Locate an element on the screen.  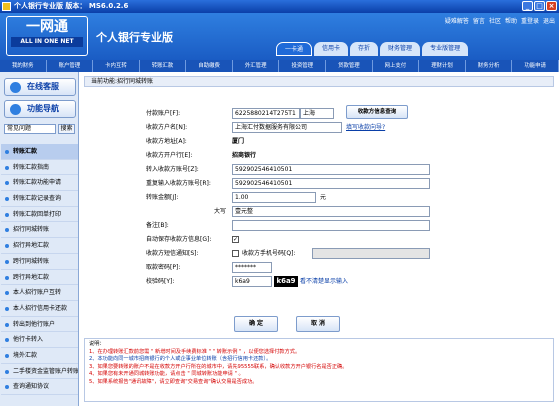
breadcrumb: 当前功能:招行同城转账 is located at coordinates (319, 81).